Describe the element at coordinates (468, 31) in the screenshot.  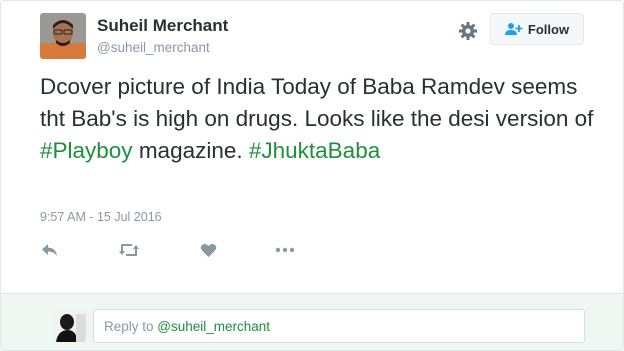
I see `gear-icon` at that location.